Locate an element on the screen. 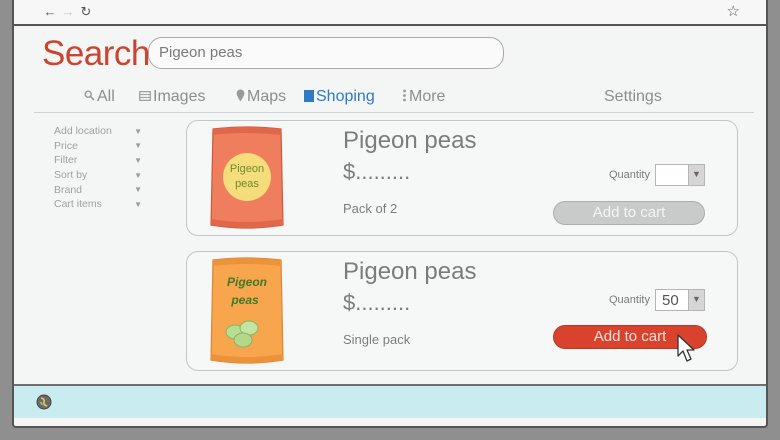 The width and height of the screenshot is (780, 440). filter-filter: Filter ▼ is located at coordinates (99, 160).